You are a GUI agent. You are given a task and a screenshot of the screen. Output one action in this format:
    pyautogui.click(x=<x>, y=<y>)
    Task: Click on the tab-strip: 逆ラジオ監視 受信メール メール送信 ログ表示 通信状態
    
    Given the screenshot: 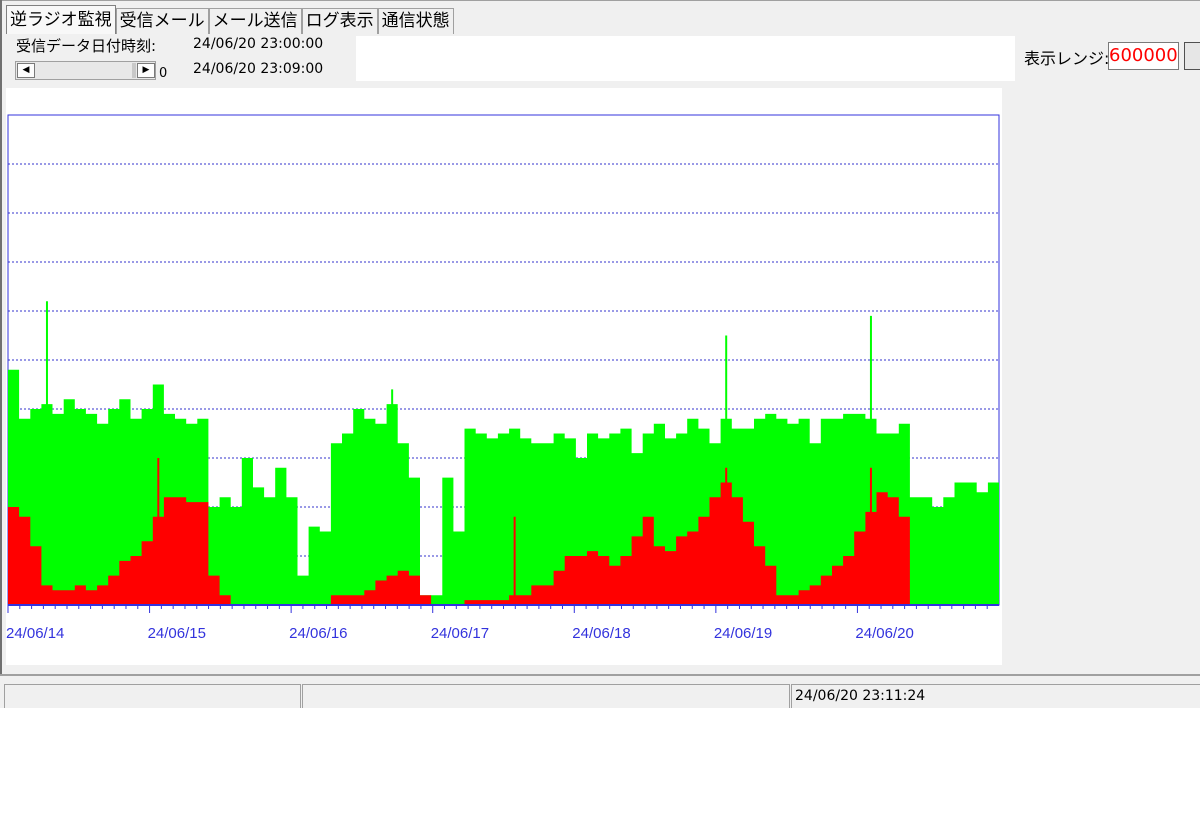 What is the action you would take?
    pyautogui.click(x=230, y=19)
    